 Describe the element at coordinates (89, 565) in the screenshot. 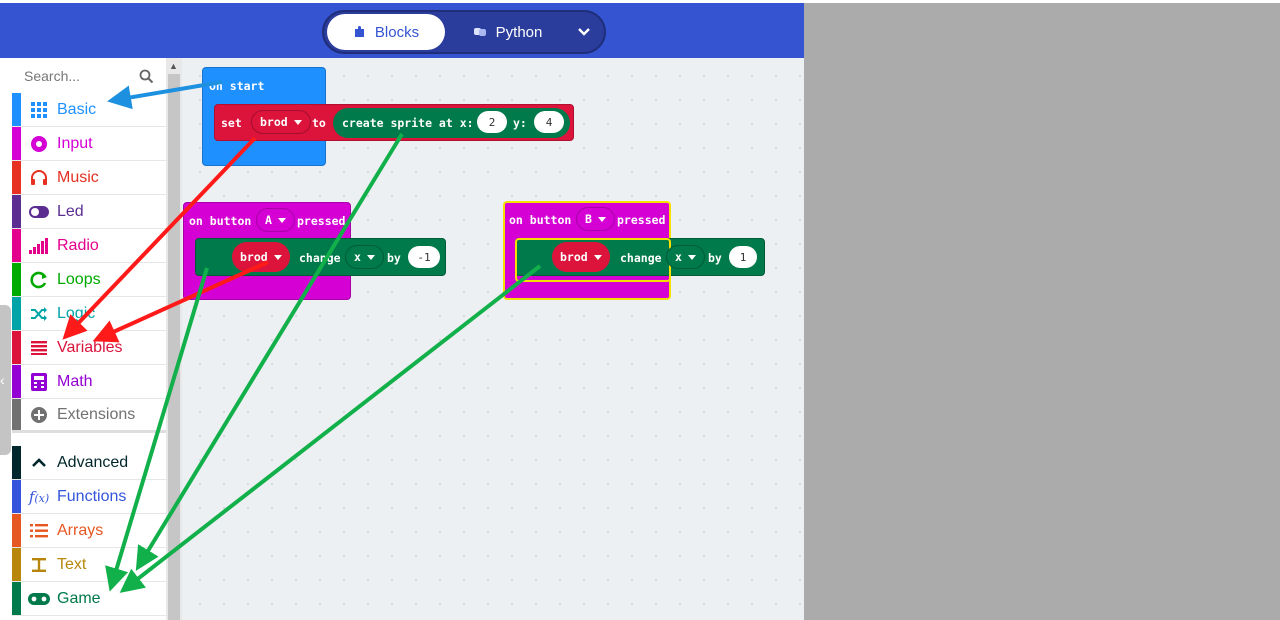

I see `category-text: Text` at that location.